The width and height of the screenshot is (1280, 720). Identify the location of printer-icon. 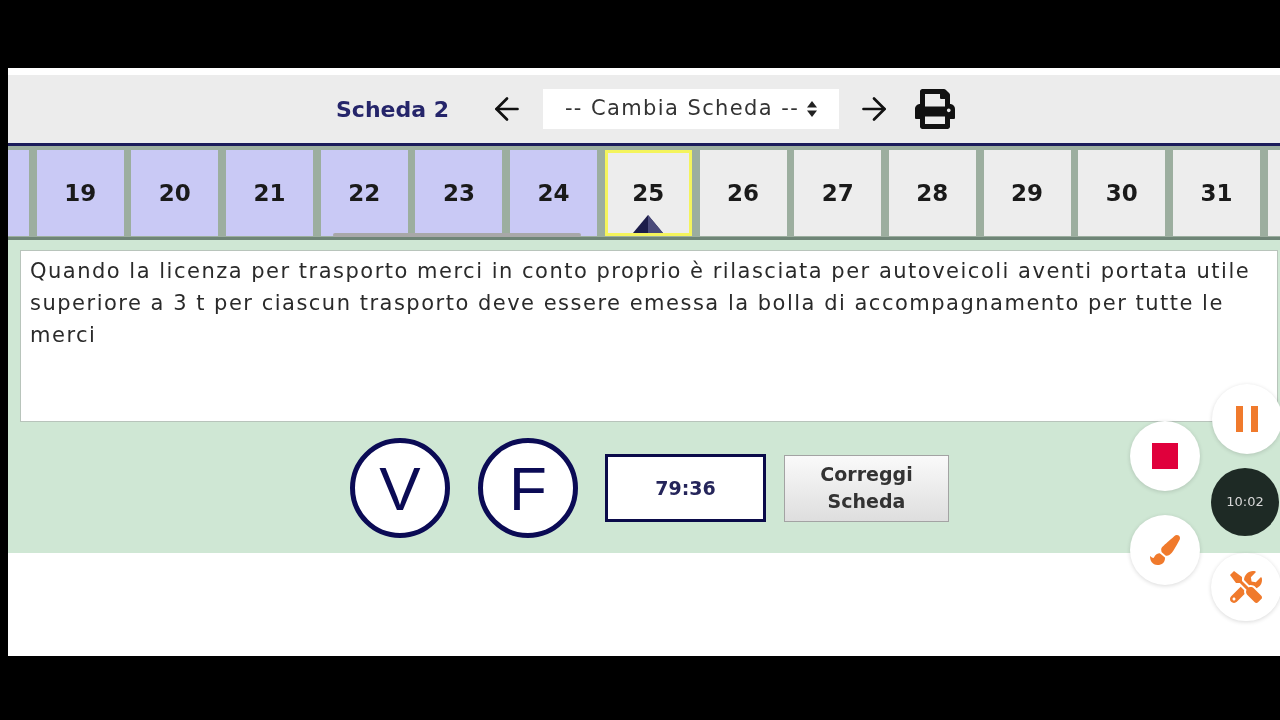
(935, 109).